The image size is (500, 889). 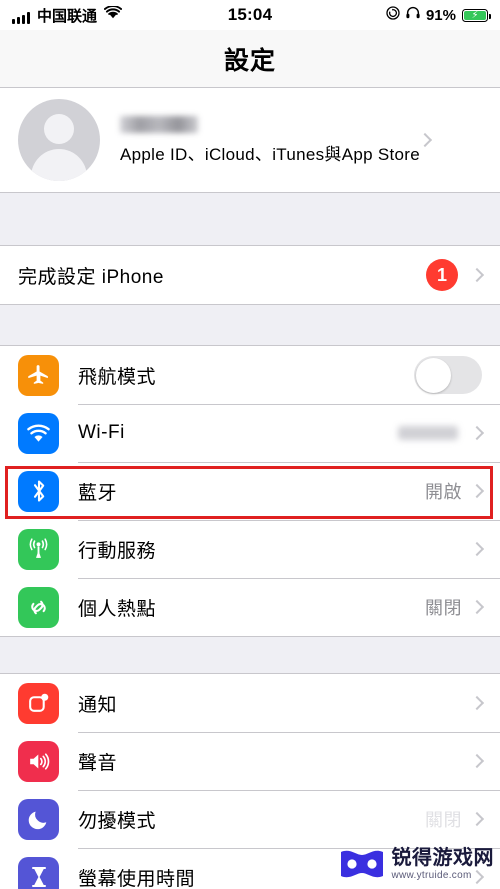 I want to click on page-title: 設定, so click(x=249, y=60).